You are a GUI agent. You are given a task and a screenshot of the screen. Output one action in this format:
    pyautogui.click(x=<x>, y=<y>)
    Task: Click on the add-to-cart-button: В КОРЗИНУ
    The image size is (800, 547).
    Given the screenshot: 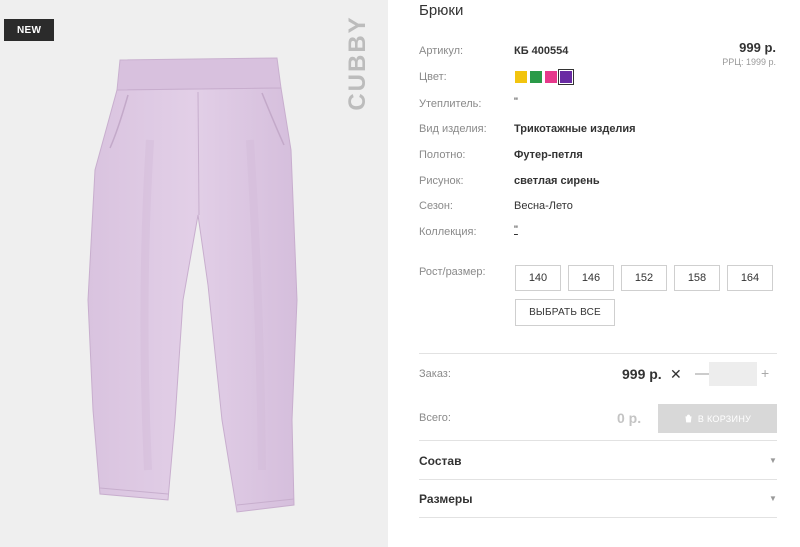 What is the action you would take?
    pyautogui.click(x=717, y=418)
    